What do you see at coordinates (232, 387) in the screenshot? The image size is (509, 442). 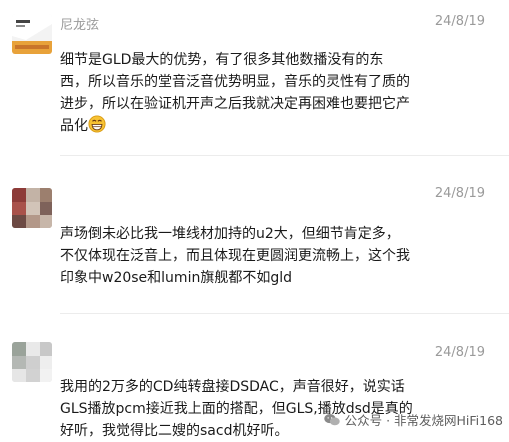 I see `comment-line: 我用的2万多的CD纯转盘接DSDAC，声音很好，说实话` at bounding box center [232, 387].